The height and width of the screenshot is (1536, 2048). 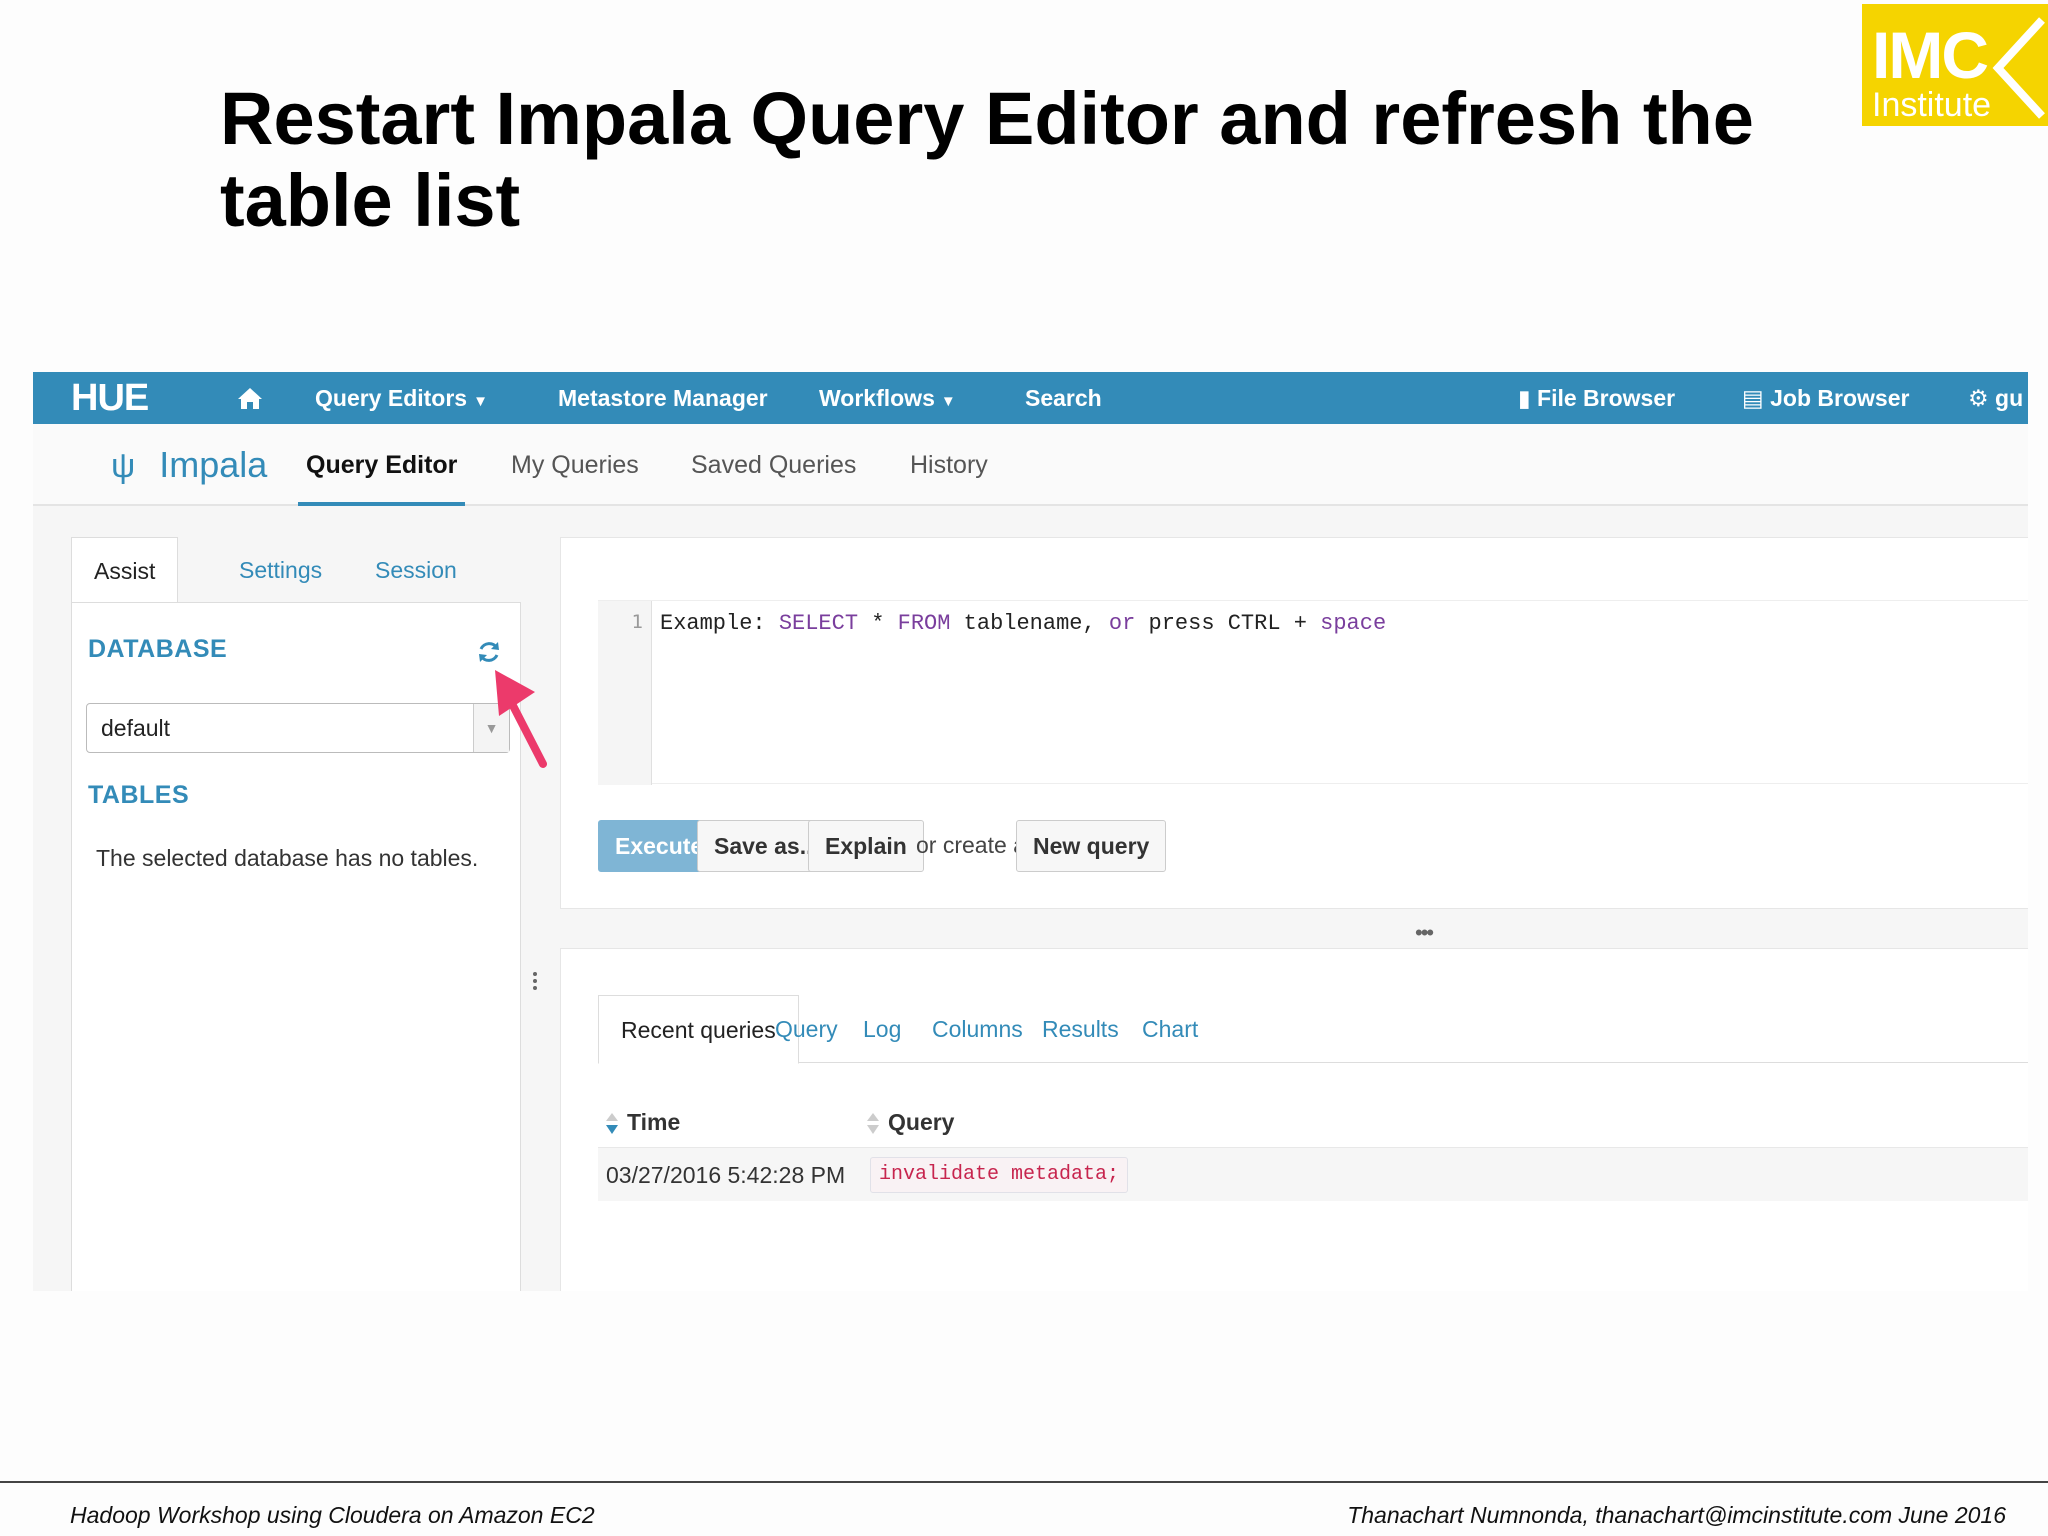 I want to click on hue-logo: HUE, so click(x=110, y=398).